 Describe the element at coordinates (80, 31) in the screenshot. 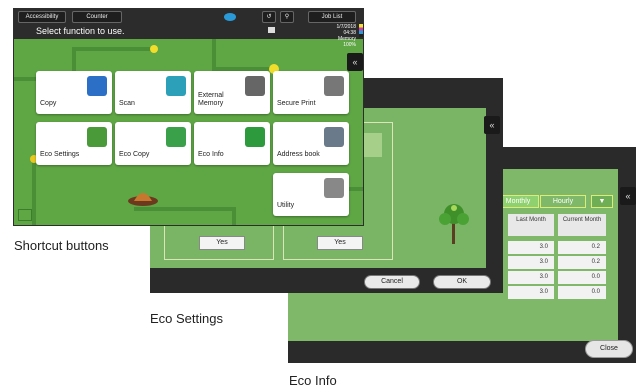

I see `select-function-prompt: Select function to use.` at that location.